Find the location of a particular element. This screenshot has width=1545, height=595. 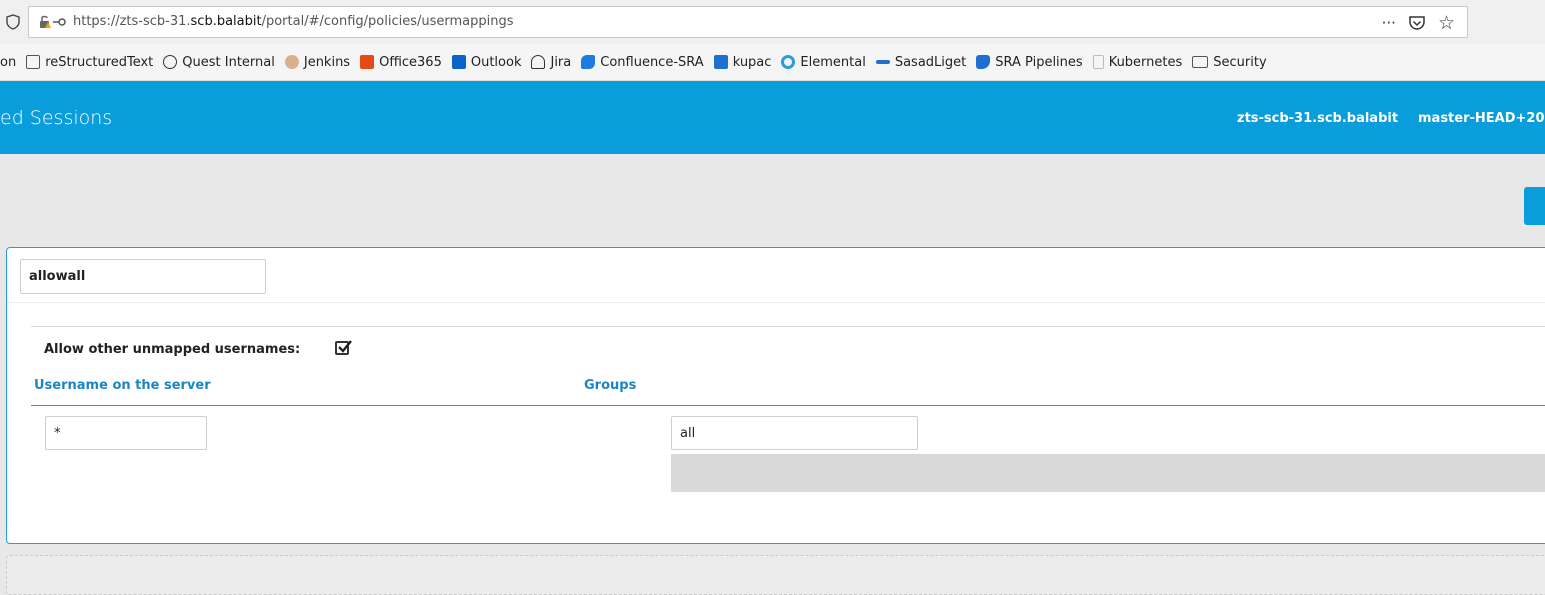

jira-icon is located at coordinates (538, 62).